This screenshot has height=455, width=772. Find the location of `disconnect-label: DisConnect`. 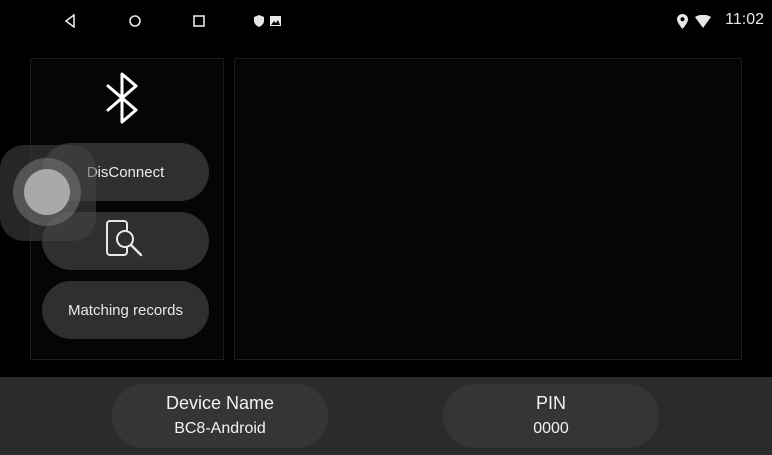

disconnect-label: DisConnect is located at coordinates (125, 172).